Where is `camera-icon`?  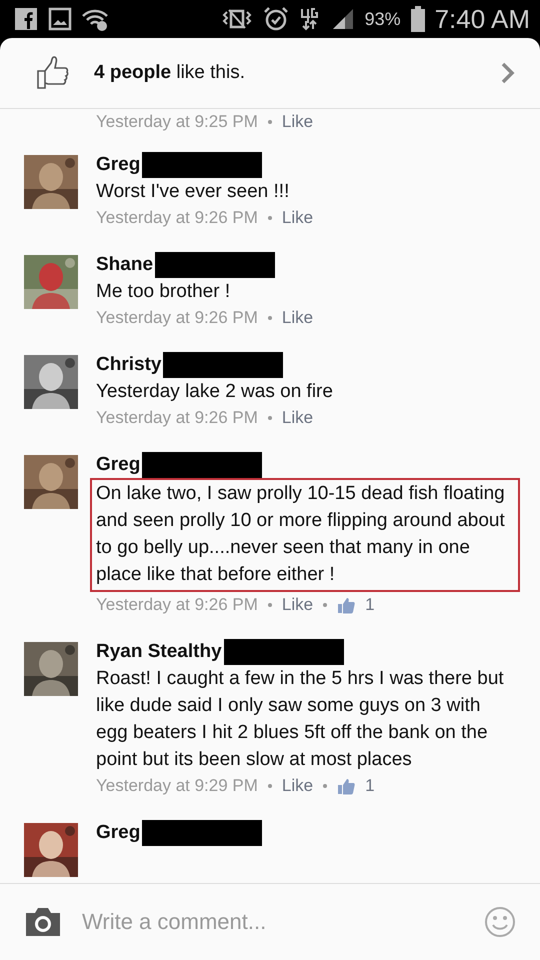 camera-icon is located at coordinates (43, 922).